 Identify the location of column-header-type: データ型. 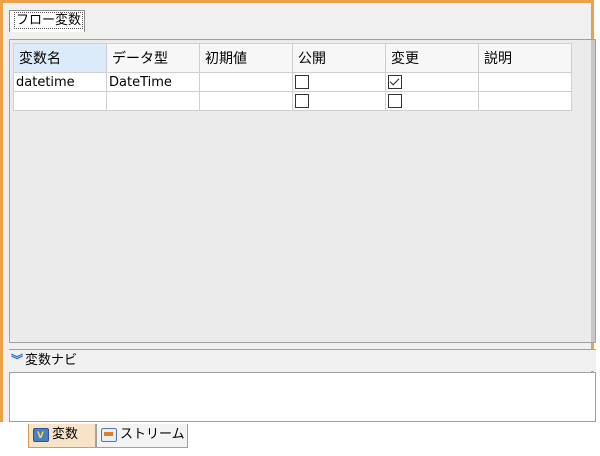
(153, 58).